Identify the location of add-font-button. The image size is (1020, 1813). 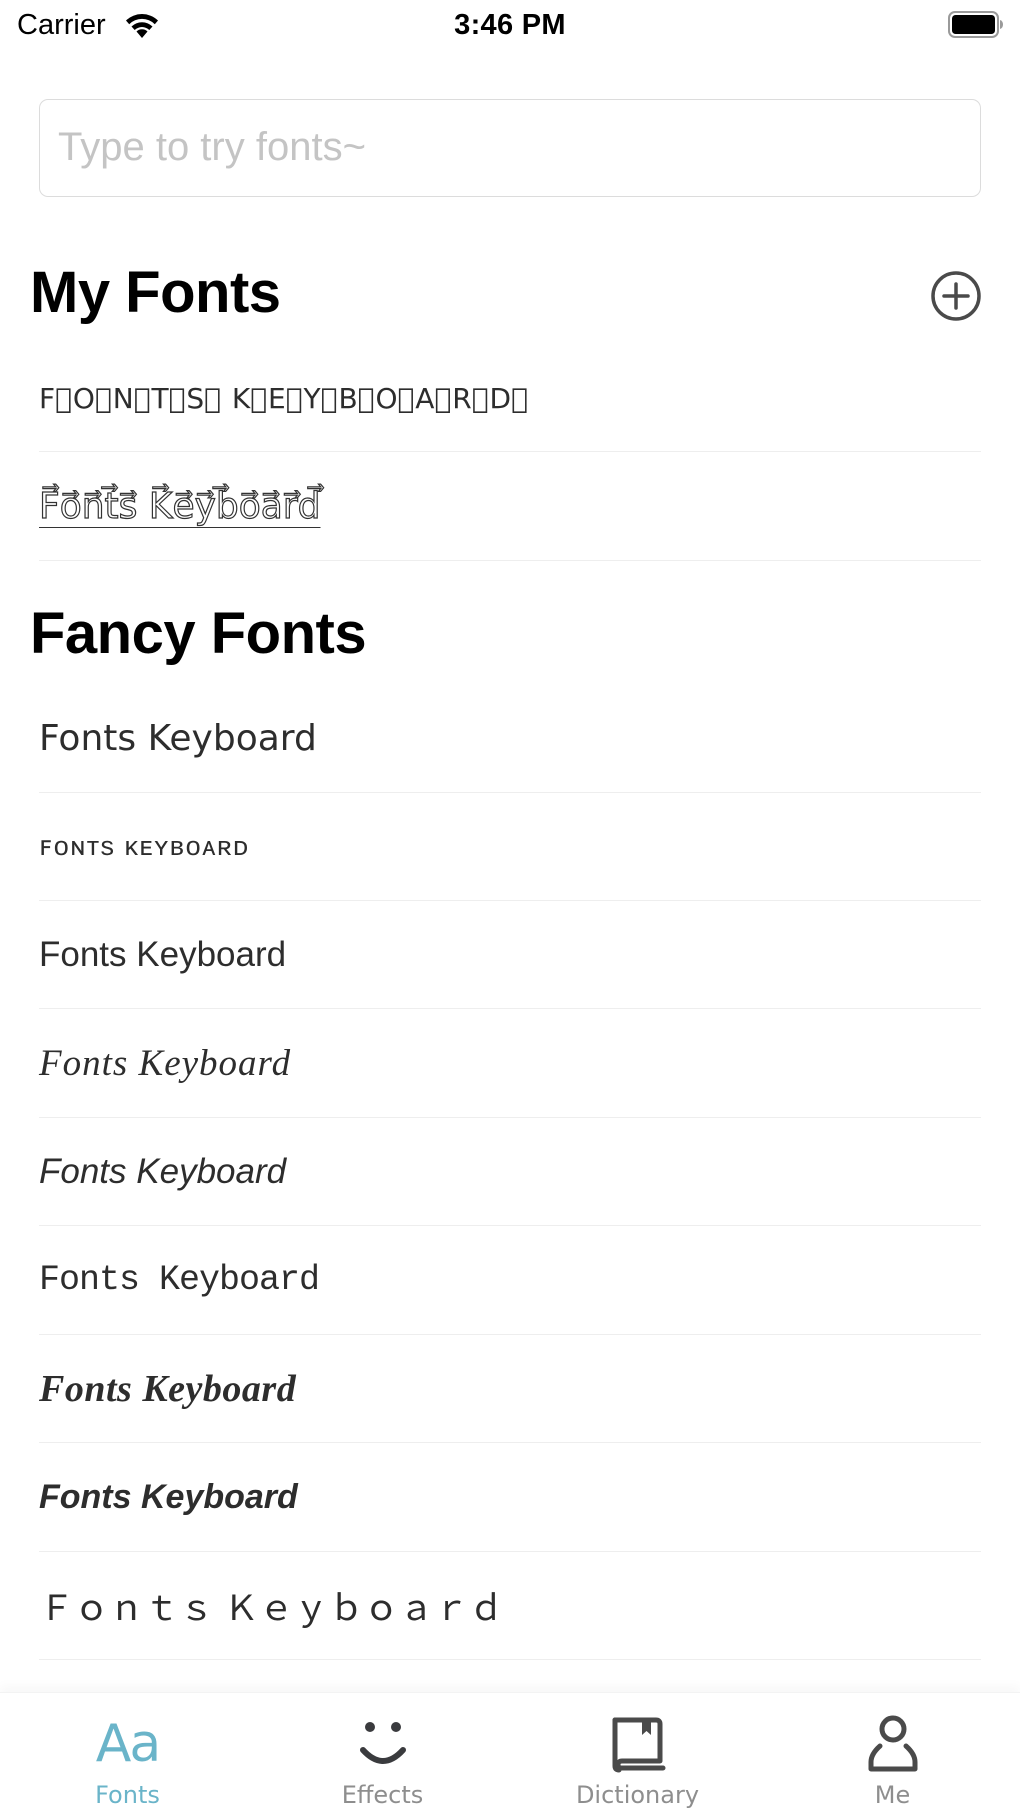
(956, 296).